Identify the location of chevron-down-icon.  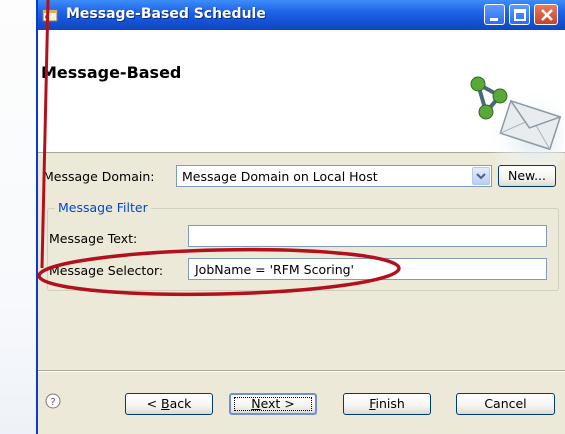
(481, 176).